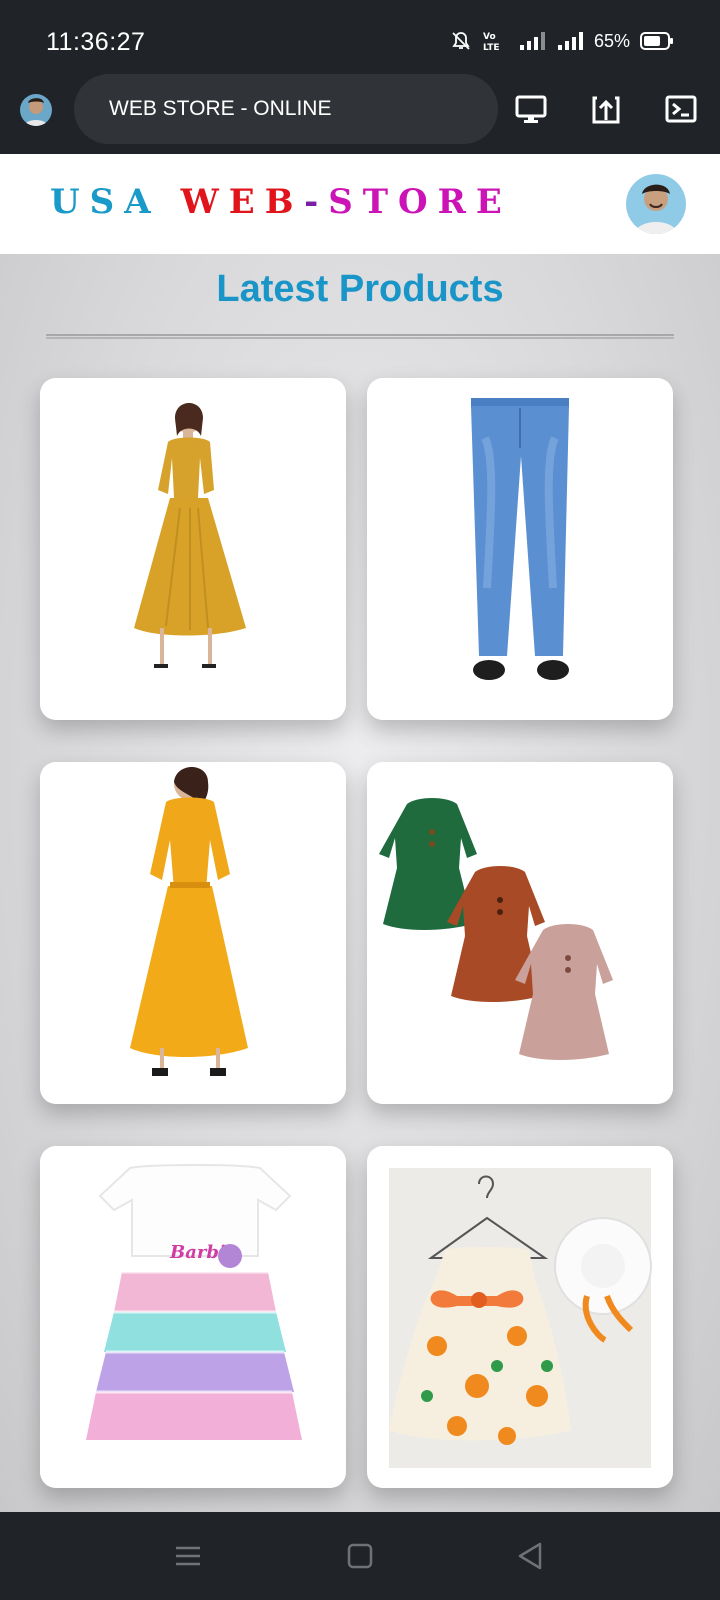 The width and height of the screenshot is (720, 1600). Describe the element at coordinates (611, 40) in the screenshot. I see `battery-text: 65%` at that location.